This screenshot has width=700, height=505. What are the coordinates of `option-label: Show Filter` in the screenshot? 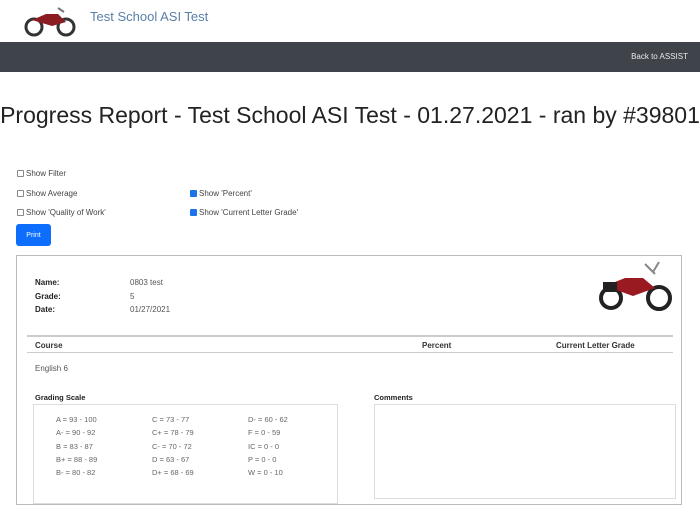 It's located at (46, 173).